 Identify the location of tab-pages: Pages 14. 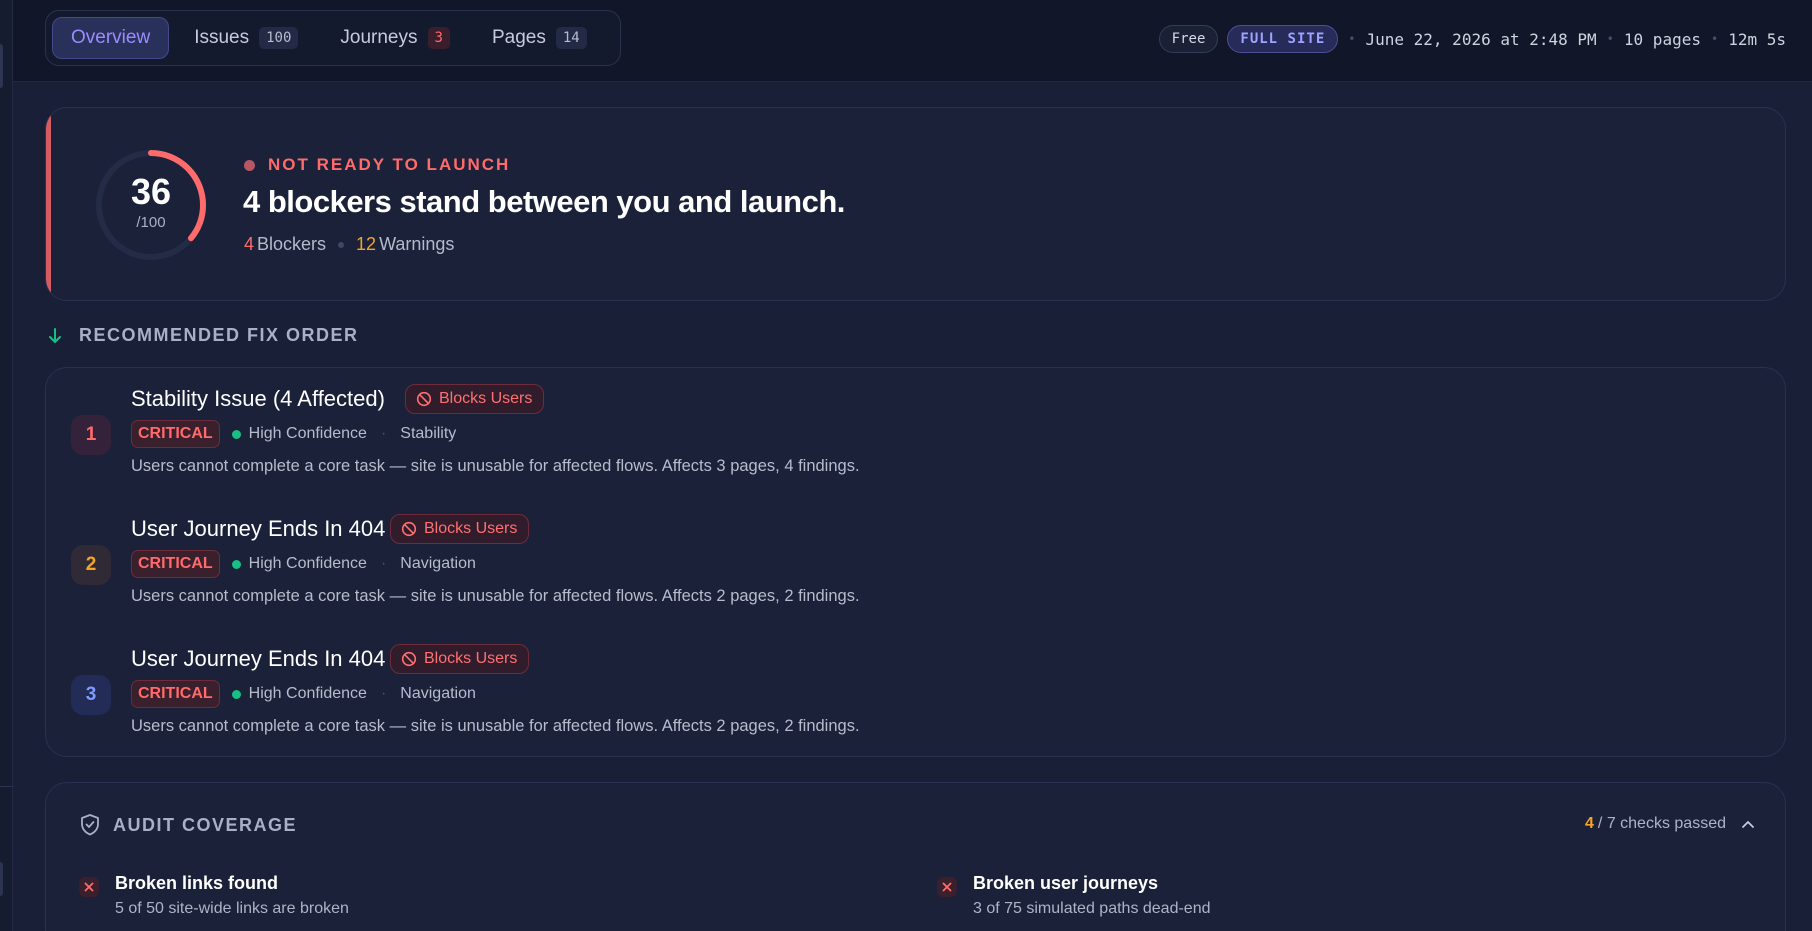
(539, 38).